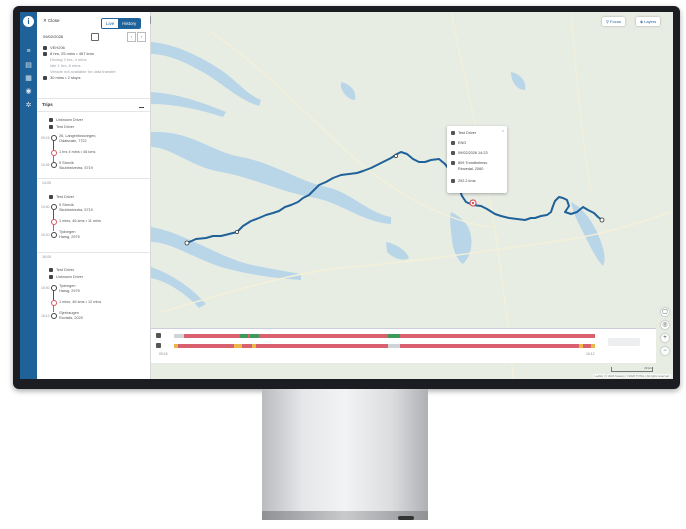  What do you see at coordinates (67, 232) in the screenshot?
I see `trip-end-address: Tydvegen` at bounding box center [67, 232].